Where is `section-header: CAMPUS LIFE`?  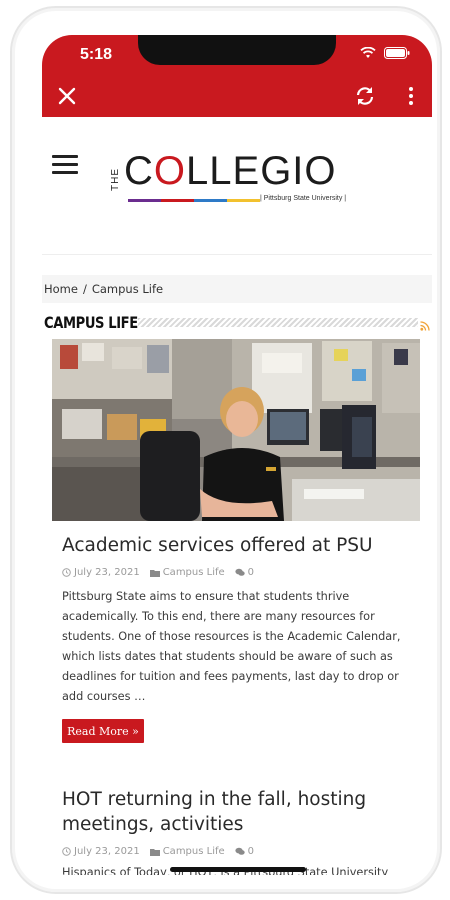 section-header: CAMPUS LIFE is located at coordinates (237, 322).